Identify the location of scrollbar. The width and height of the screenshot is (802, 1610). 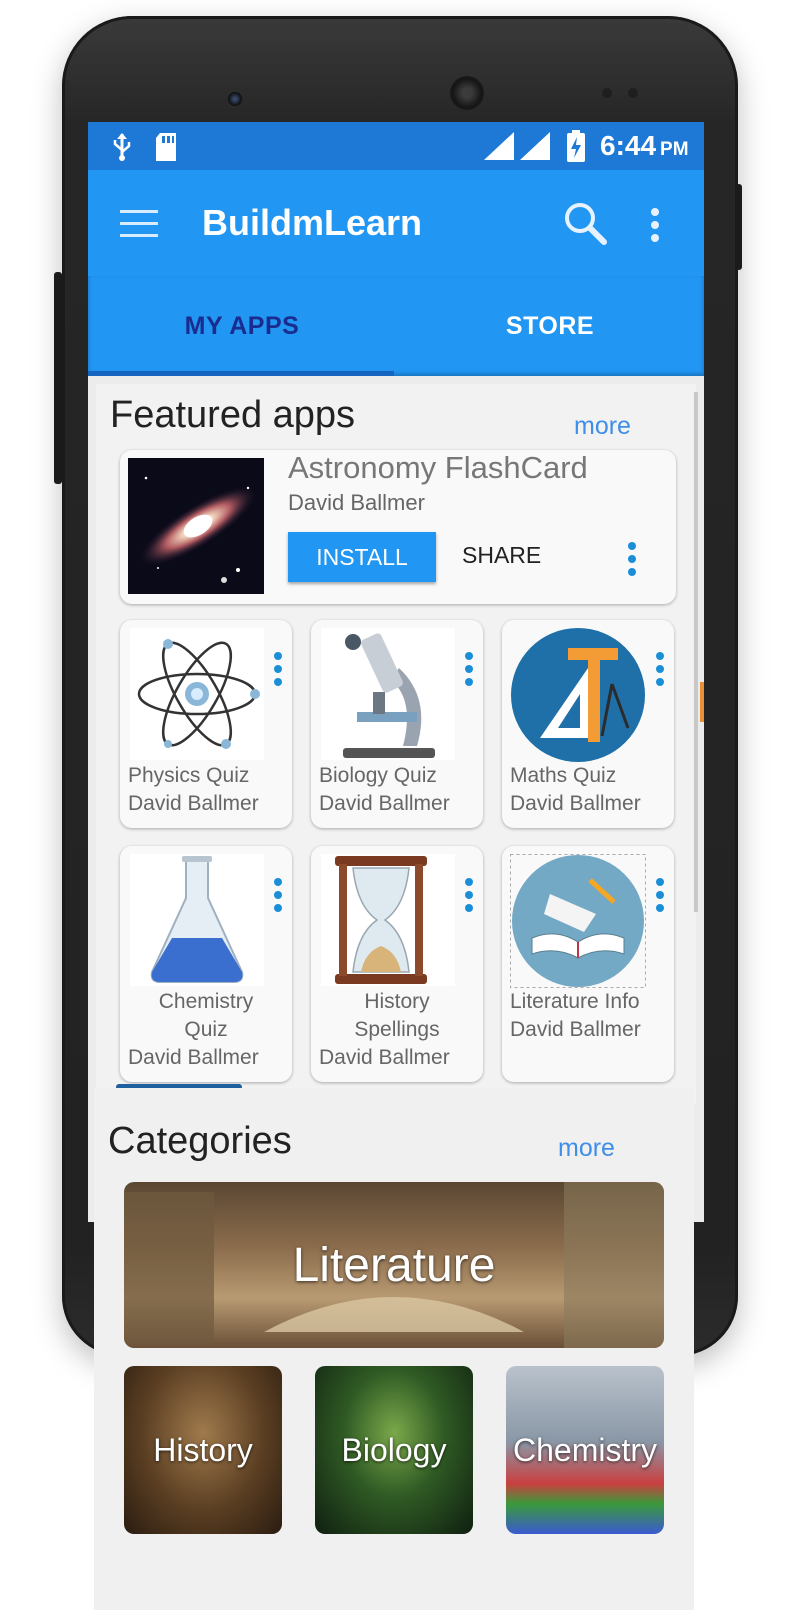
(696, 652).